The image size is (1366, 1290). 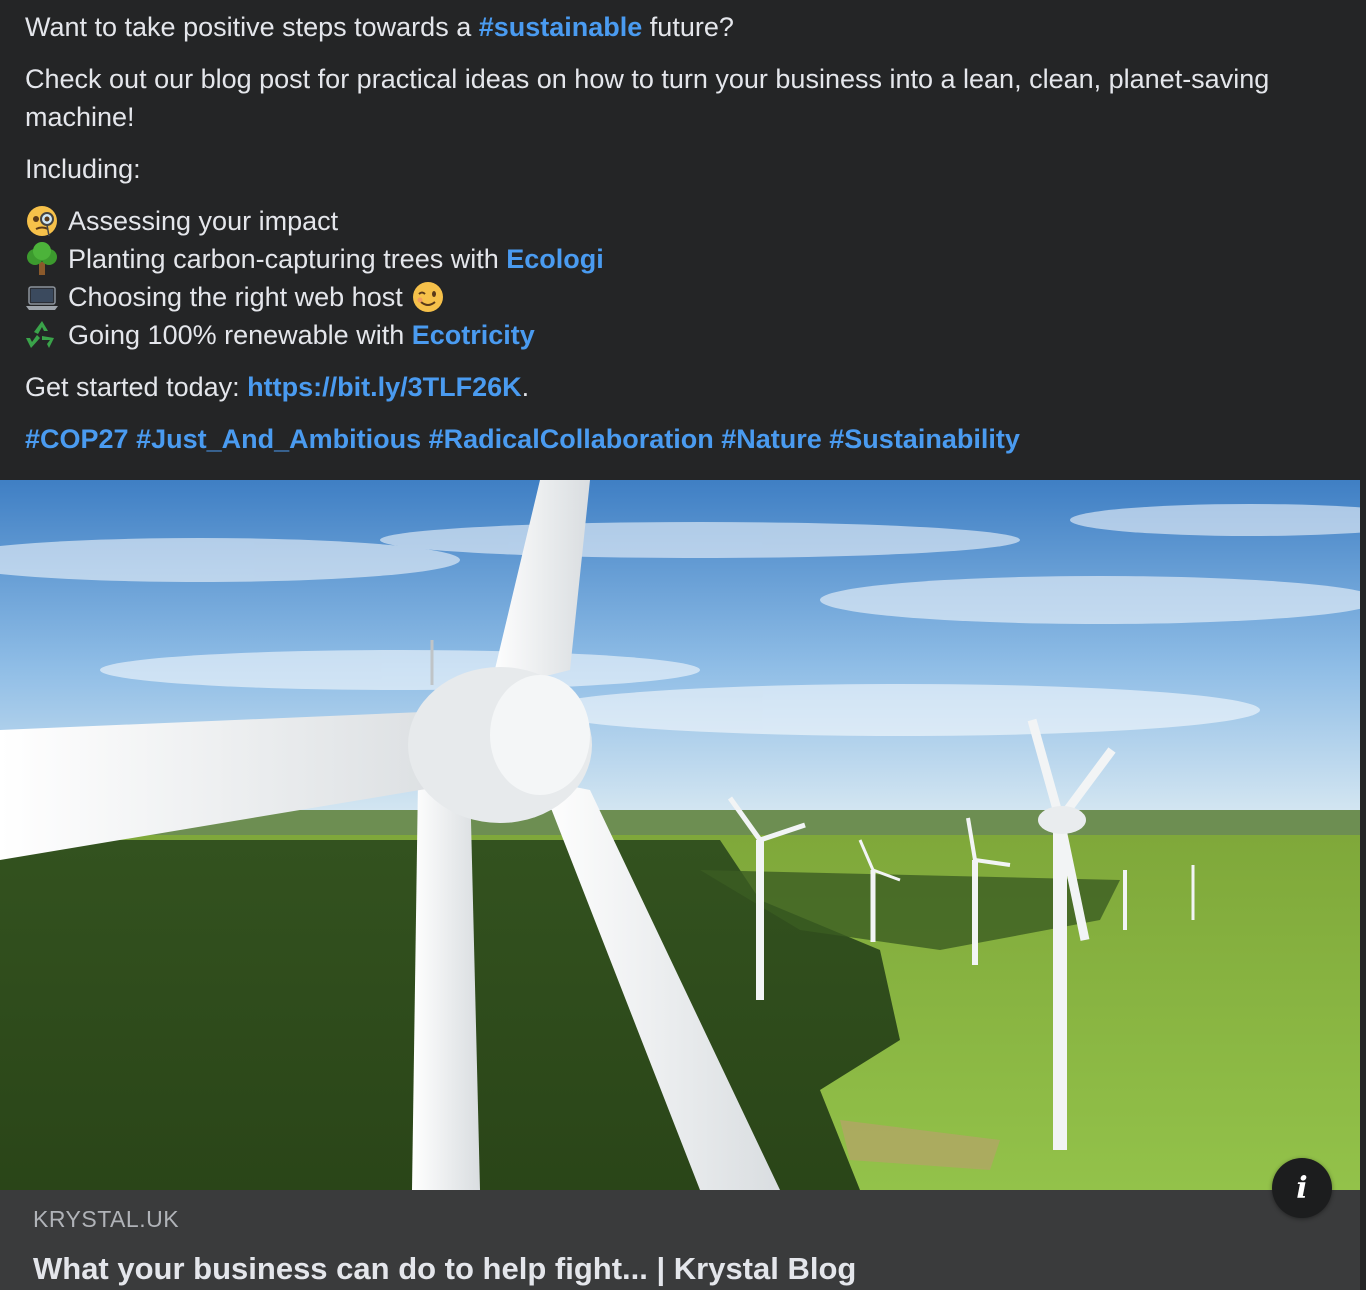 What do you see at coordinates (571, 439) in the screenshot?
I see `hashtag-radical-collaboration: #RadicalCollaboration` at bounding box center [571, 439].